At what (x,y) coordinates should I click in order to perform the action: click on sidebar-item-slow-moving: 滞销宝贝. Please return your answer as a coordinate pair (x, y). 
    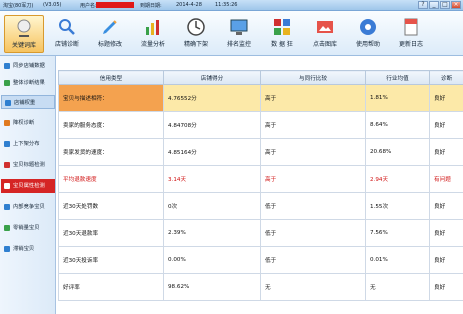
    Looking at the image, I should click on (28, 249).